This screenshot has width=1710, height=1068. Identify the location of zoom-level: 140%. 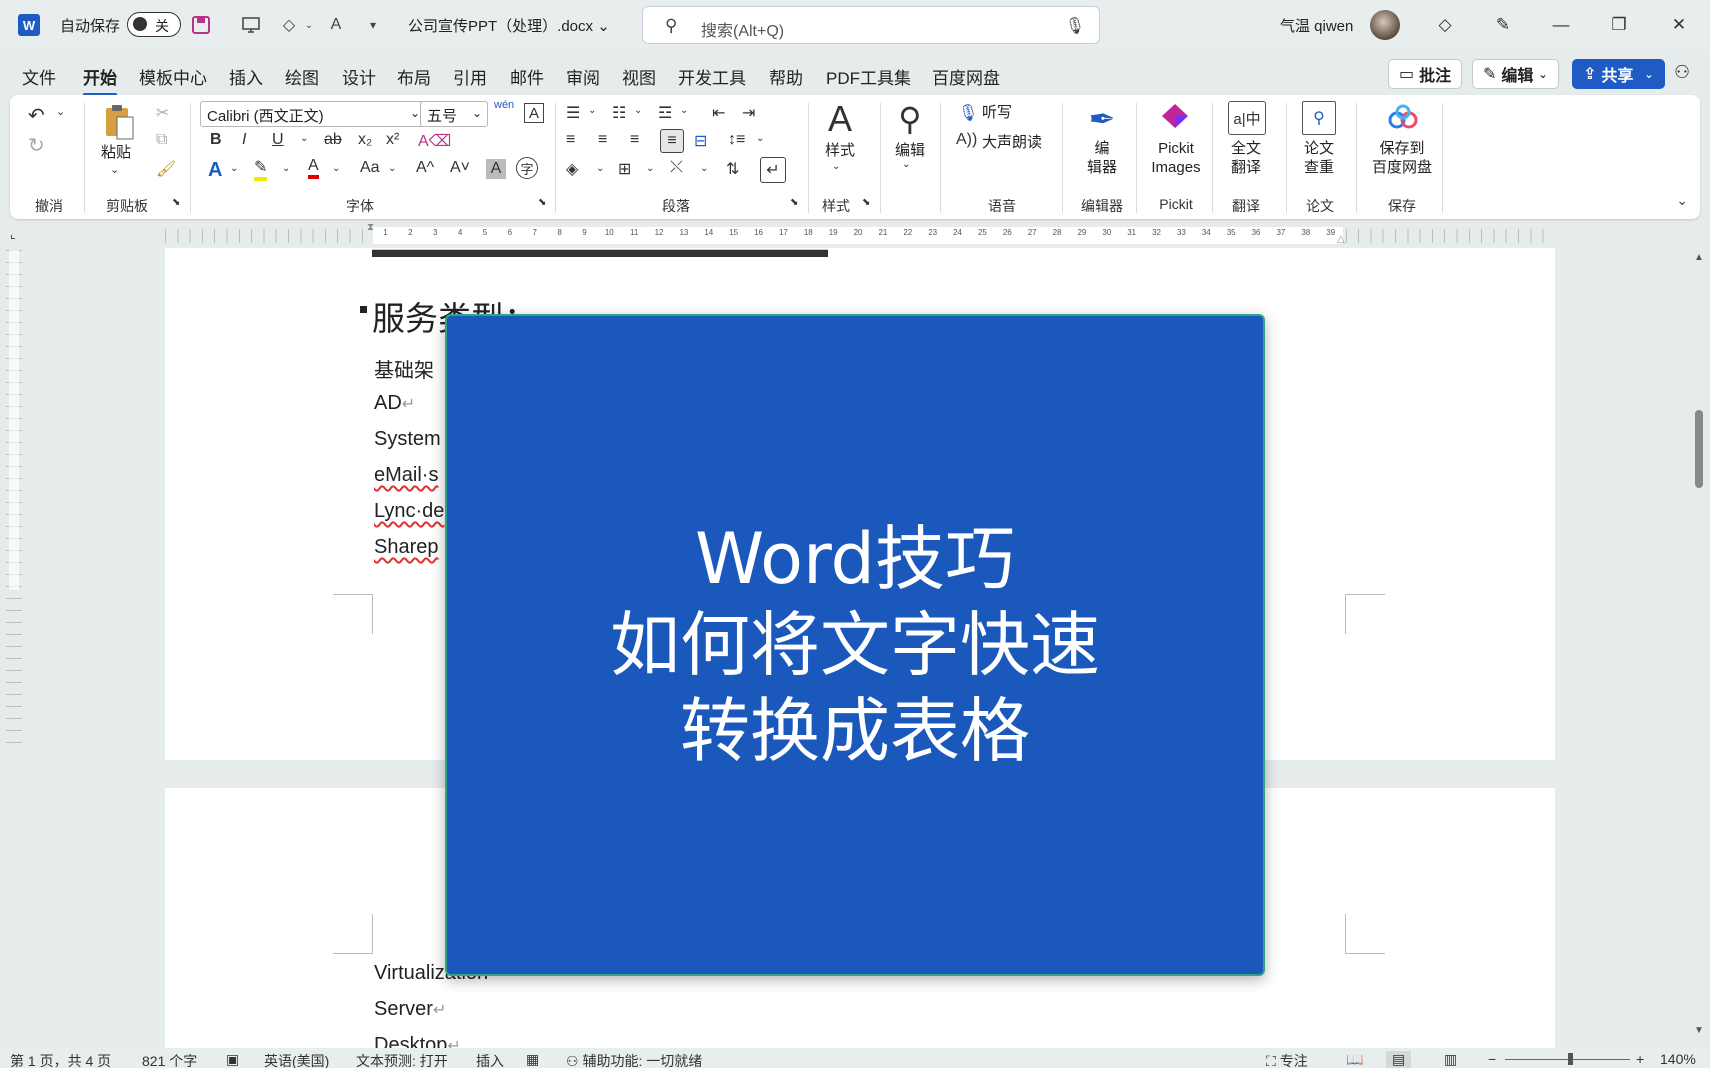
(1678, 1059).